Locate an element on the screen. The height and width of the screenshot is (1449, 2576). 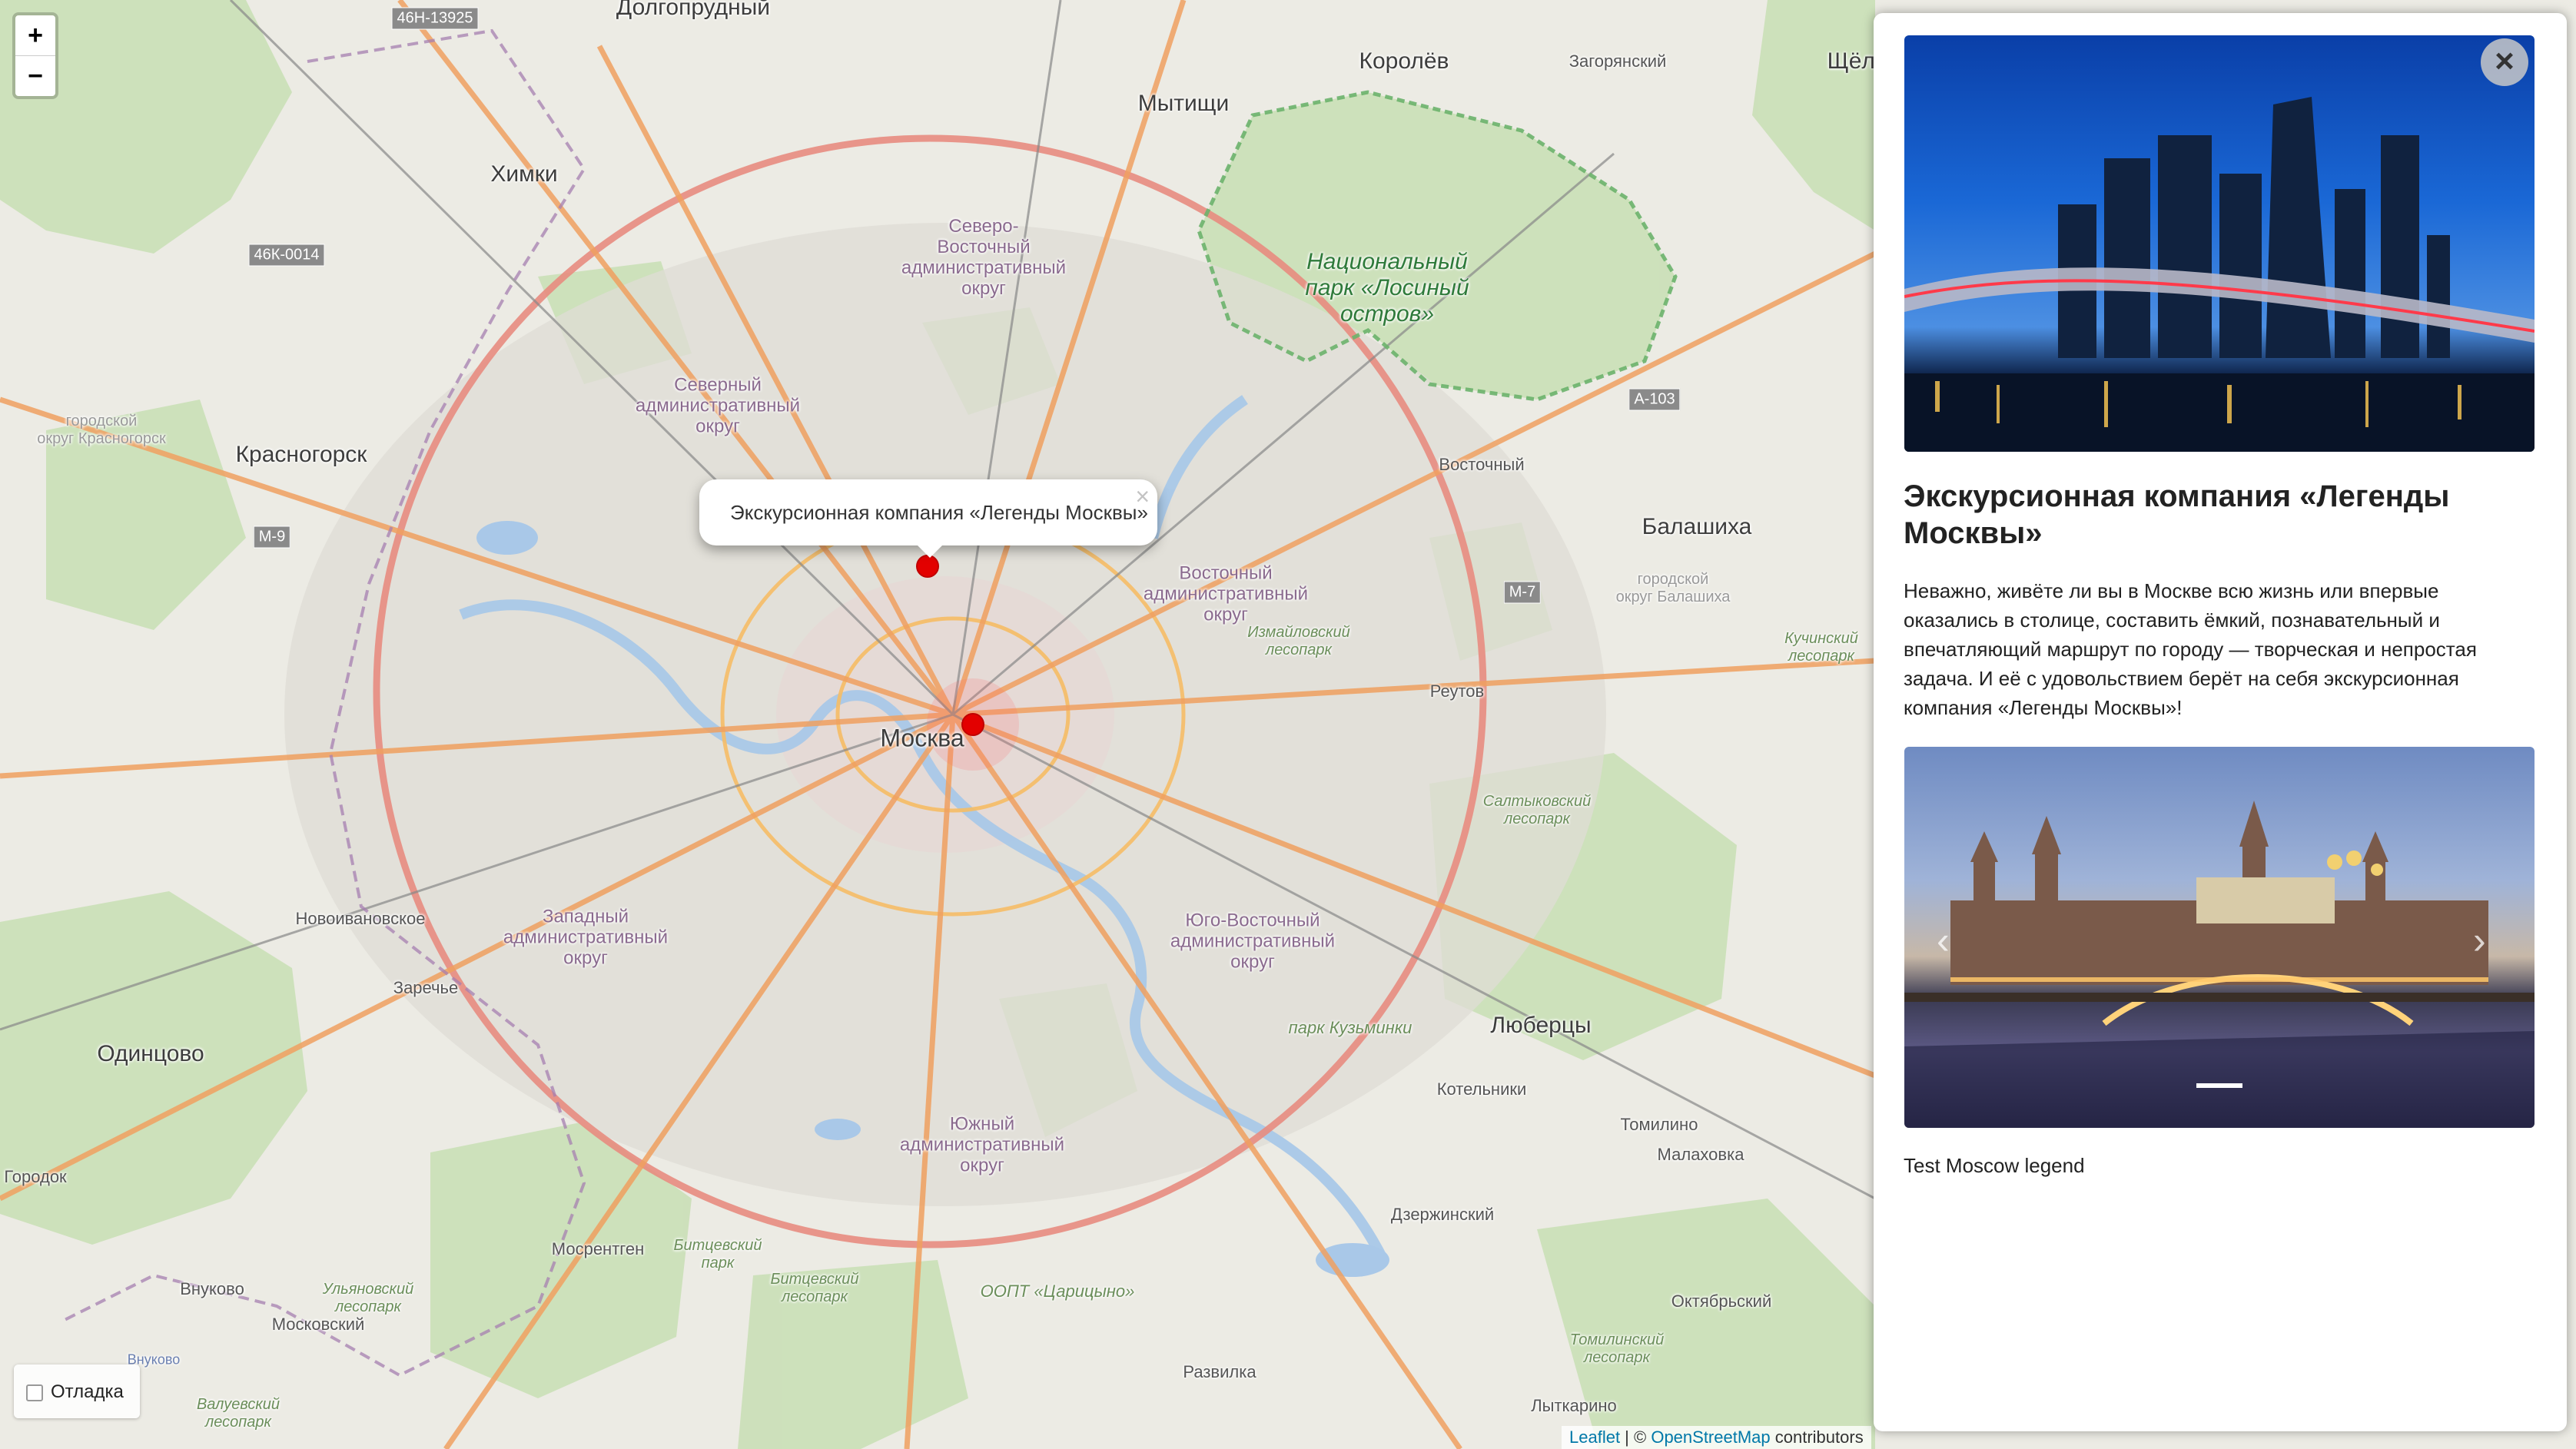
road-shield-46n-13925: 46Н-13925 is located at coordinates (435, 18).